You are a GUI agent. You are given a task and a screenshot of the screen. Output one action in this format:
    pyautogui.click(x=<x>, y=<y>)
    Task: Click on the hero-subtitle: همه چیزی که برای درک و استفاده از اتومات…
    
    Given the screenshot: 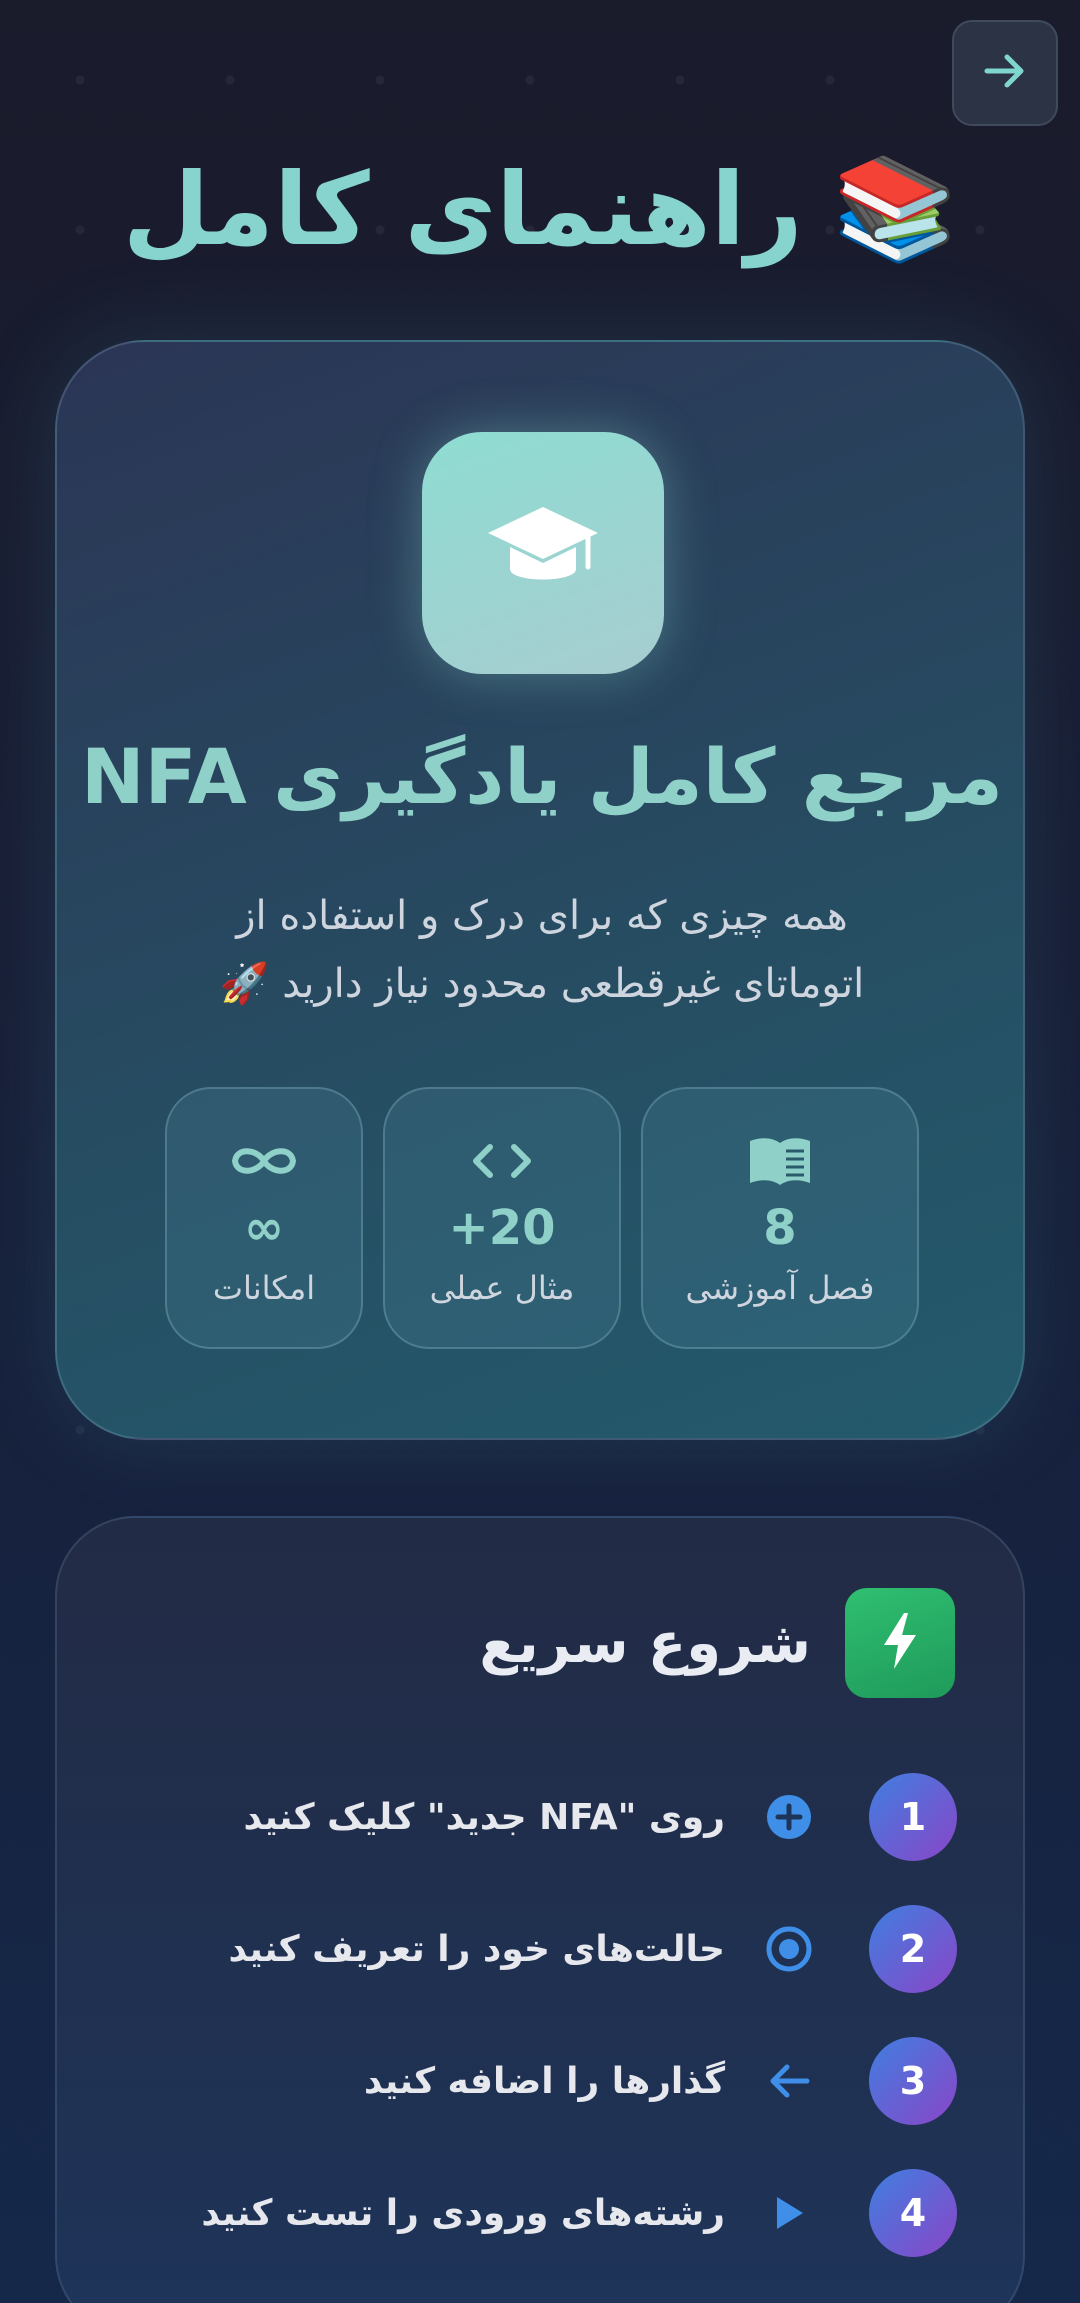 What is the action you would take?
    pyautogui.click(x=542, y=950)
    